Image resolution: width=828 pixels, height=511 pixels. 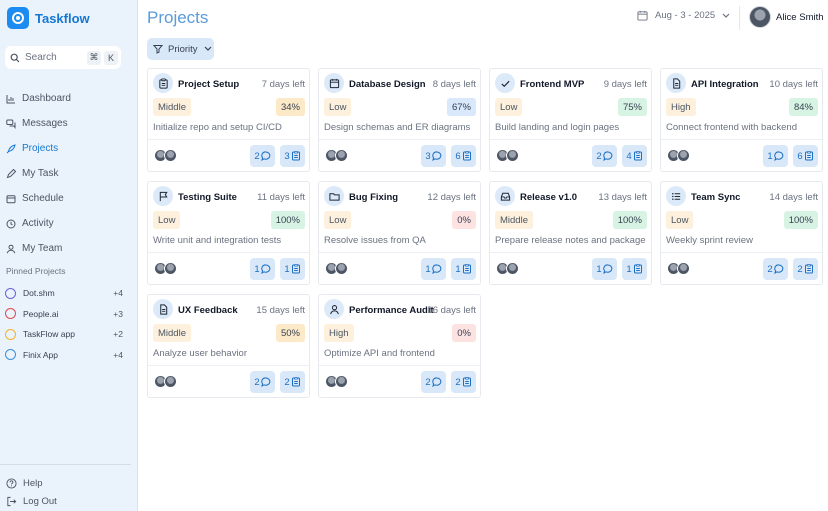 I want to click on search-icon, so click(x=15, y=57).